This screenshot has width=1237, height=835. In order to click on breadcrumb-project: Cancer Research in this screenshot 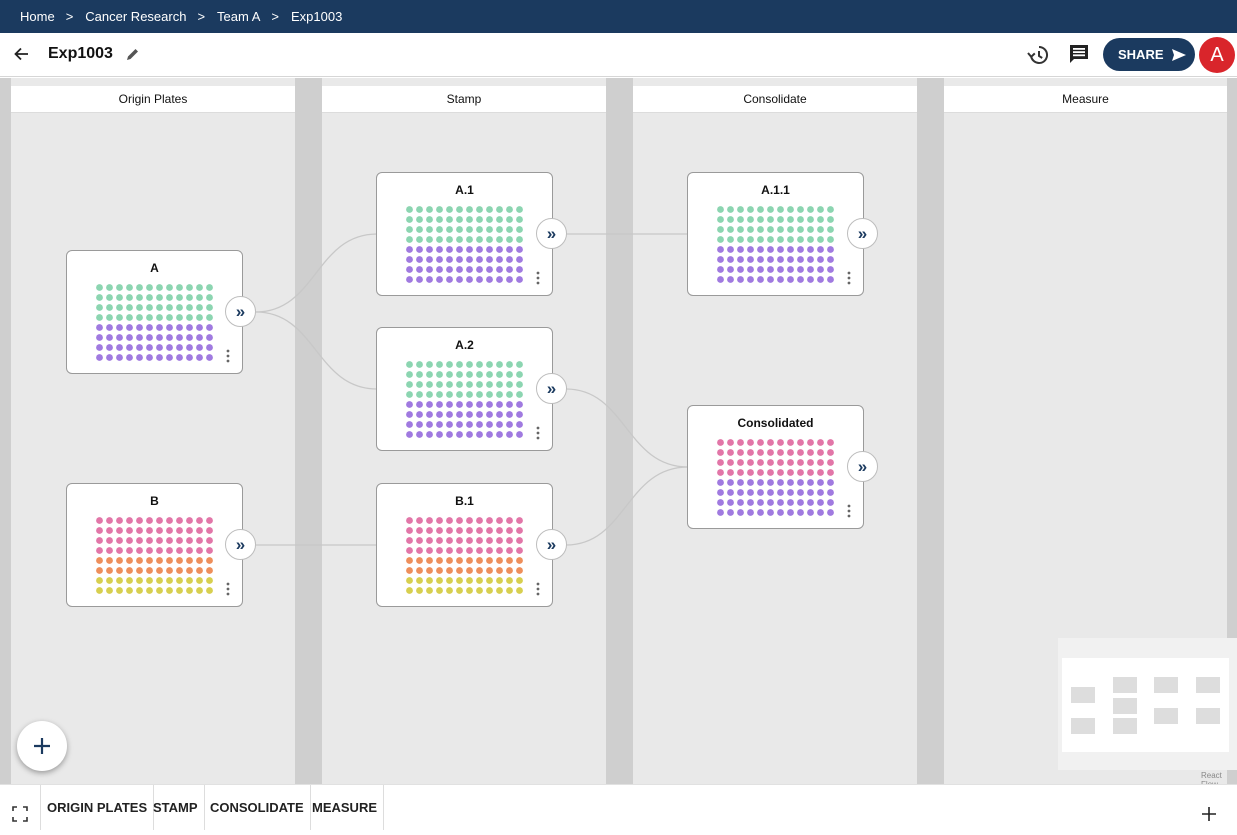, I will do `click(135, 16)`.